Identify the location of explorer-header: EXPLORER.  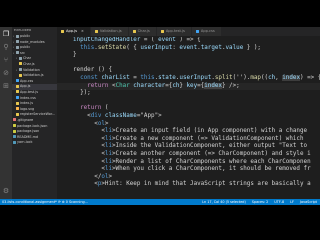
(23, 30).